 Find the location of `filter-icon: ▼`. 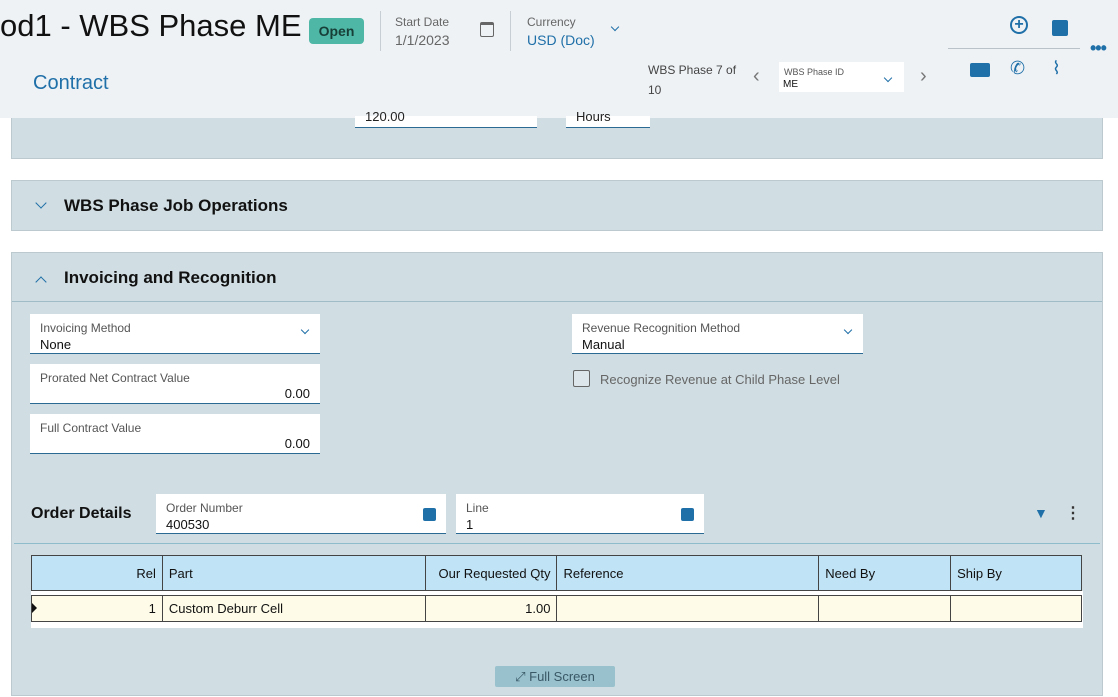

filter-icon: ▼ is located at coordinates (1041, 513).